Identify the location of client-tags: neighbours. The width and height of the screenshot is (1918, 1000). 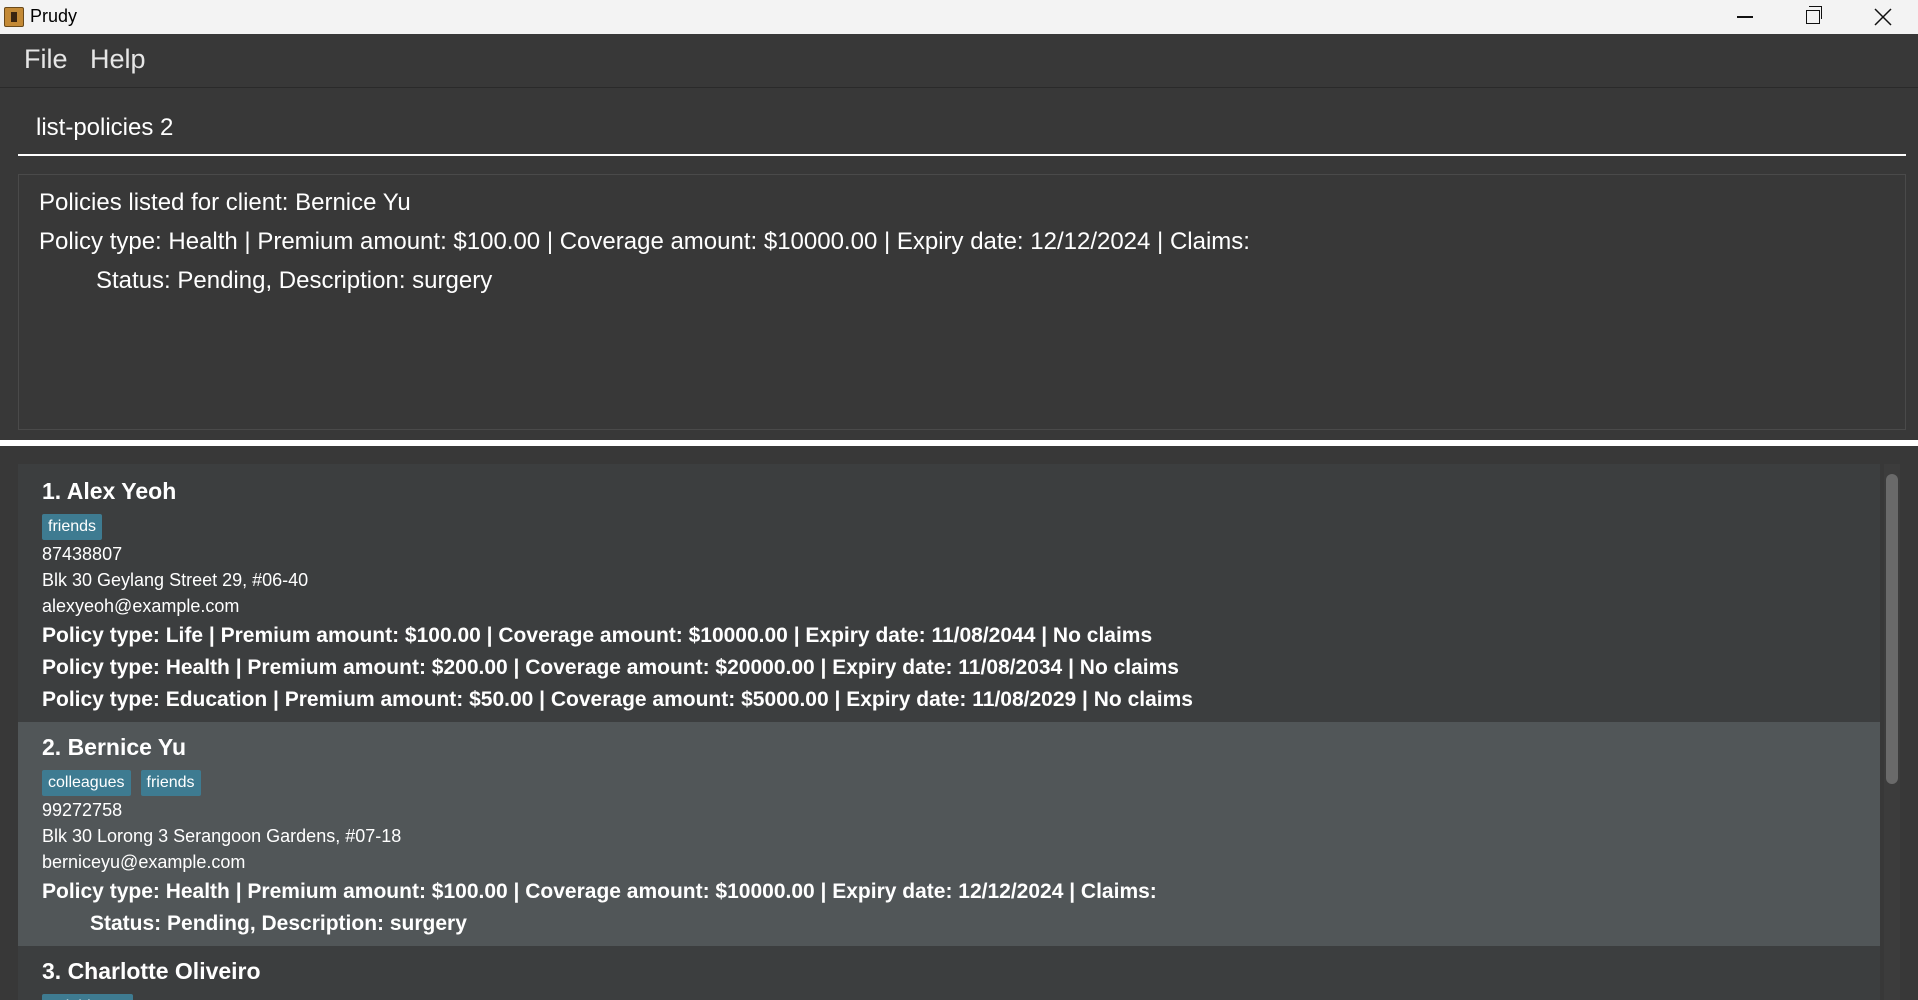
(88, 997).